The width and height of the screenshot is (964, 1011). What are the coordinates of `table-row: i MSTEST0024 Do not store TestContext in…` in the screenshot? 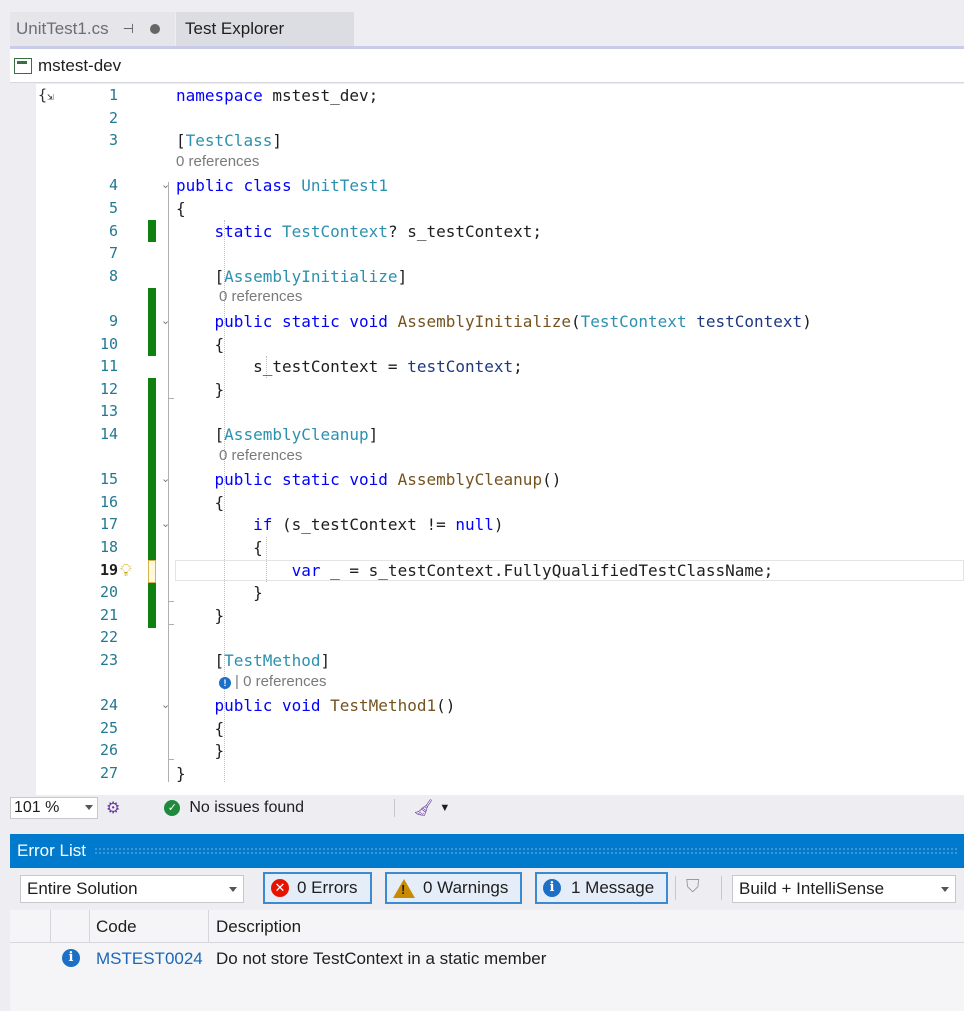 It's located at (487, 958).